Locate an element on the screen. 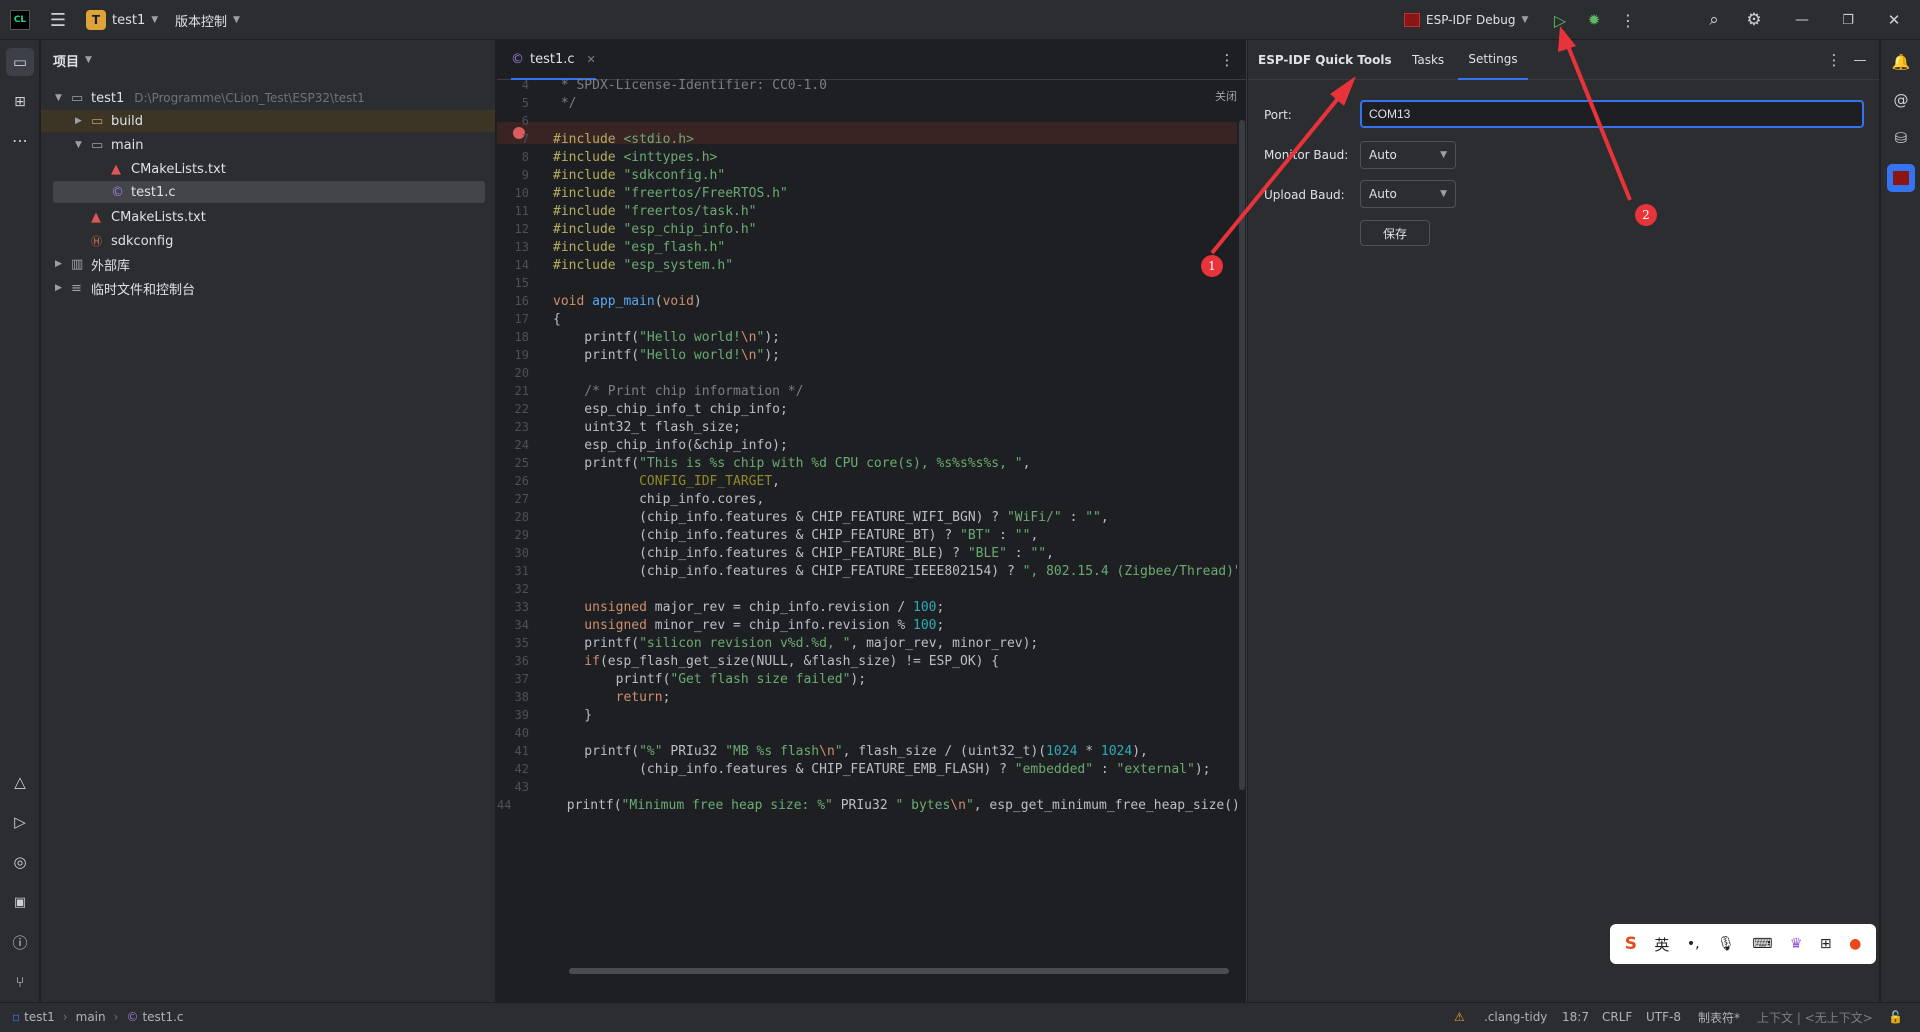 This screenshot has width=1920, height=1032. run-icon: ▷ is located at coordinates (1560, 20).